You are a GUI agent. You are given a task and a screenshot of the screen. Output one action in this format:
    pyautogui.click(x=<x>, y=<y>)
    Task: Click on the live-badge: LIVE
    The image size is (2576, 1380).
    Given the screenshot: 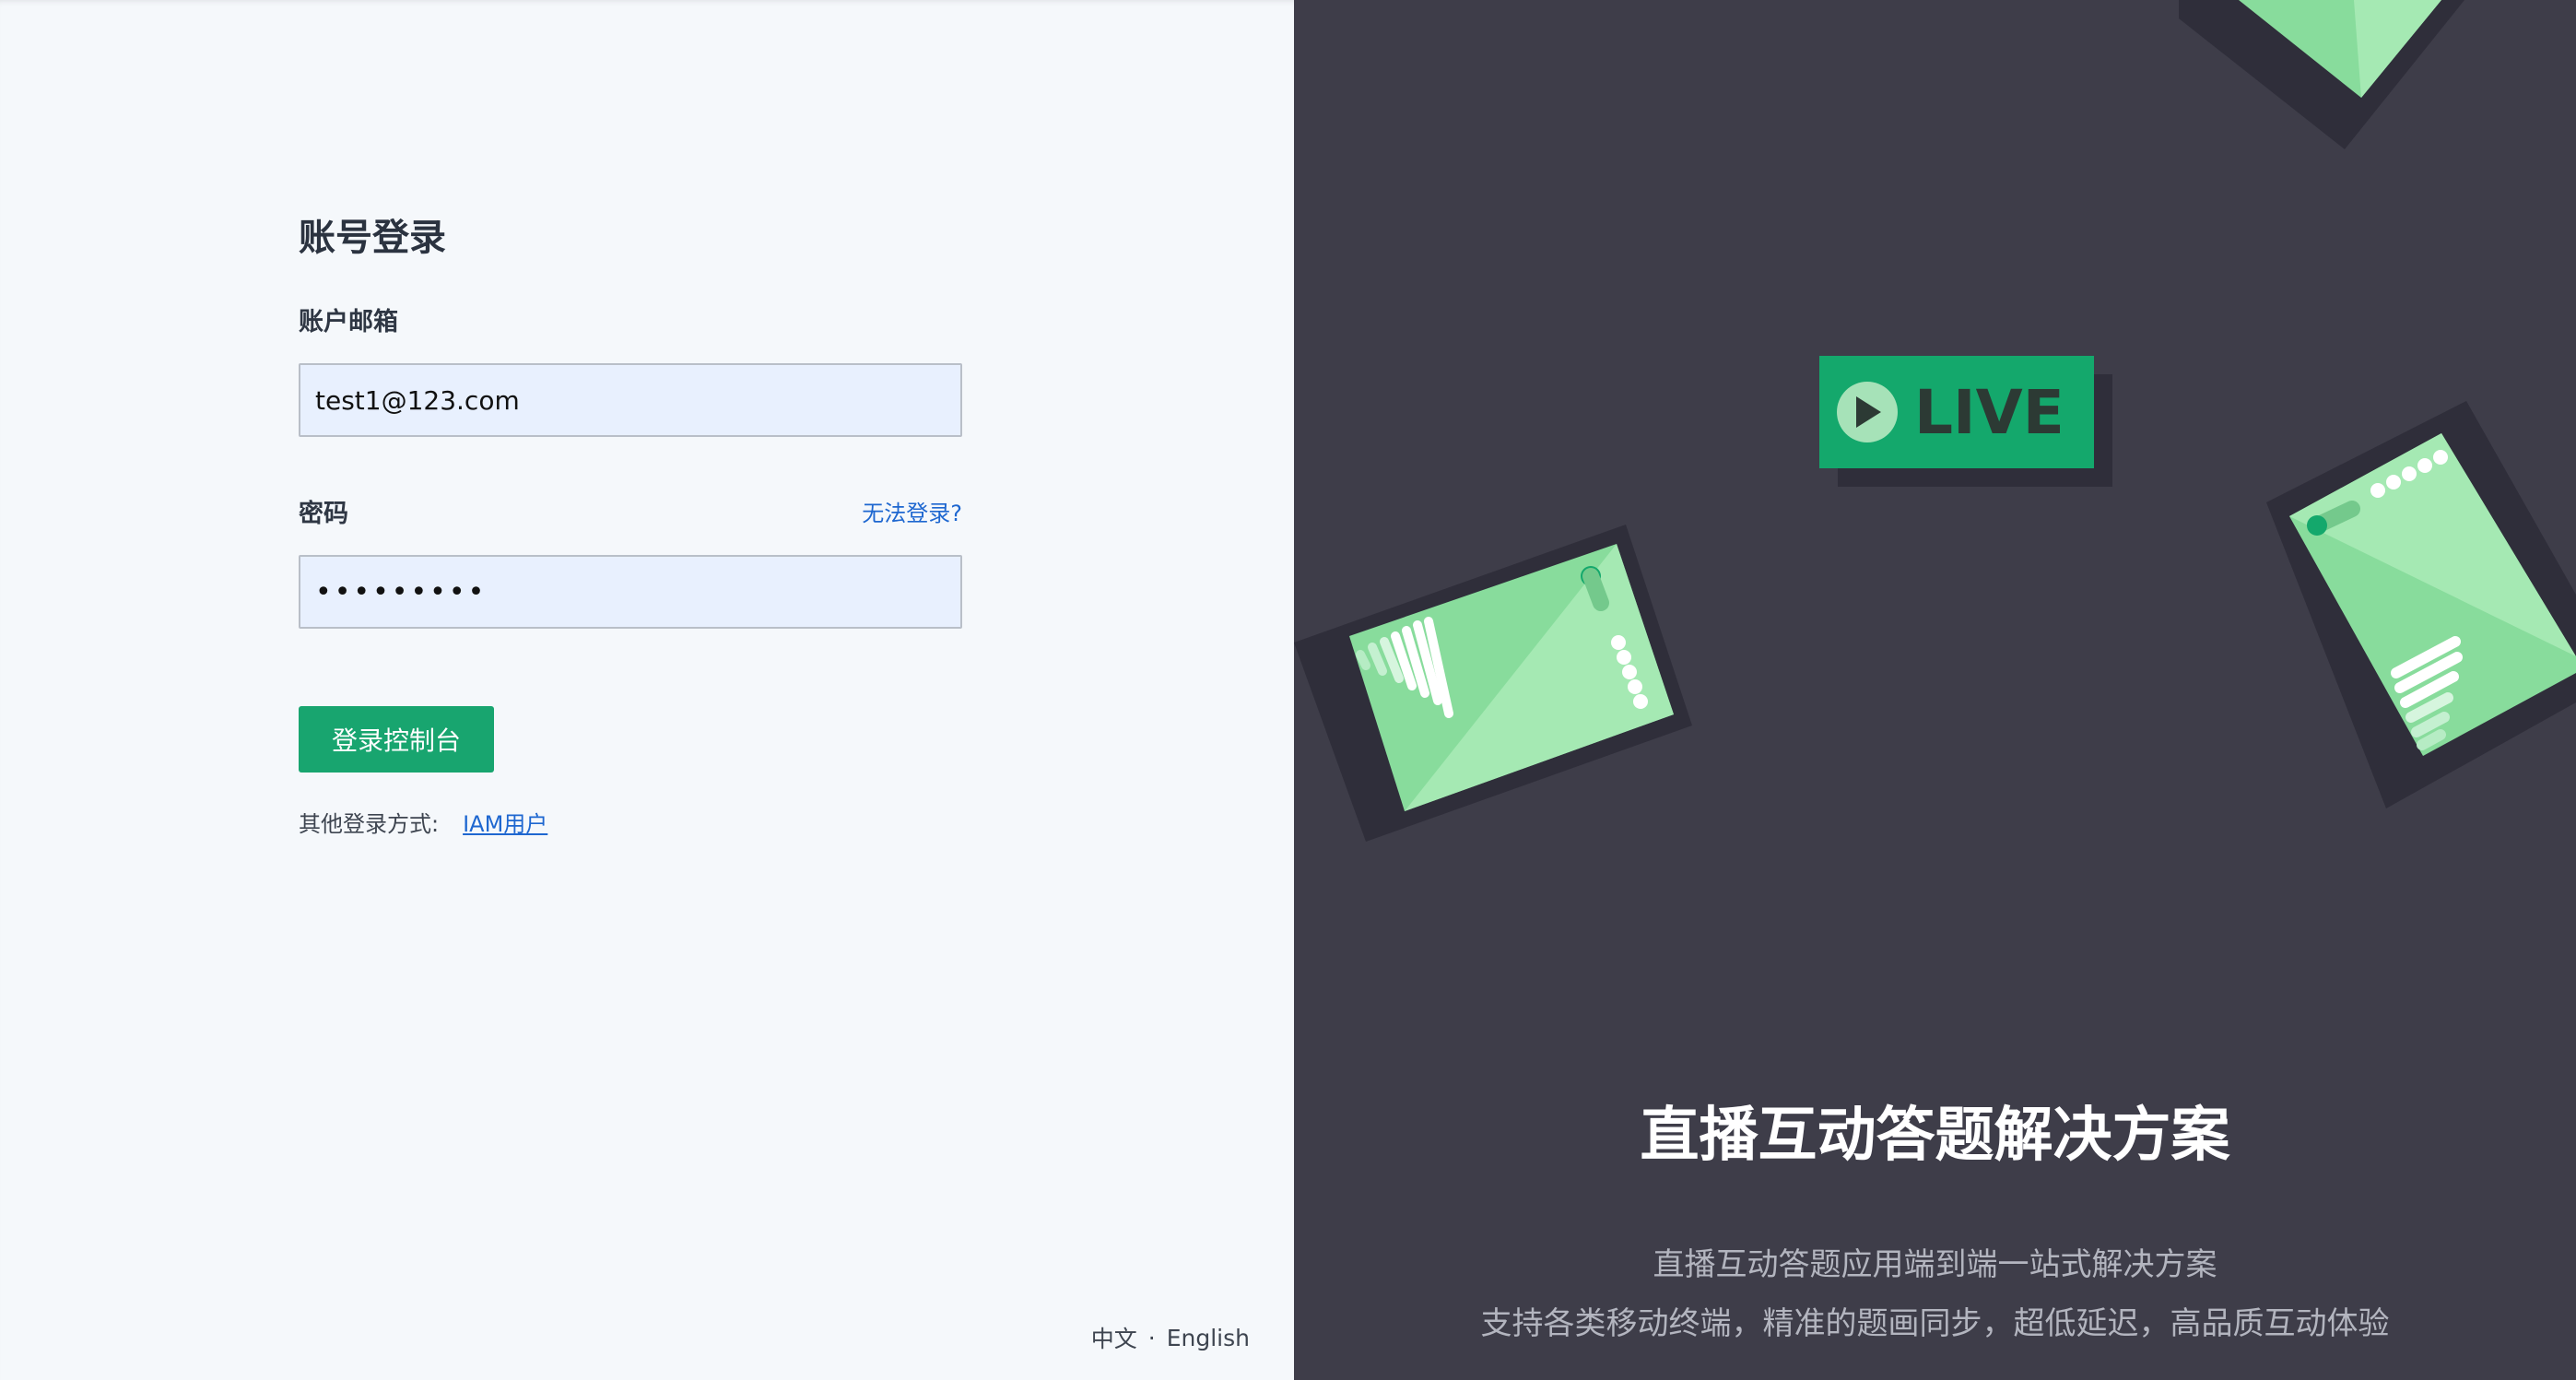 What is the action you would take?
    pyautogui.click(x=1965, y=421)
    